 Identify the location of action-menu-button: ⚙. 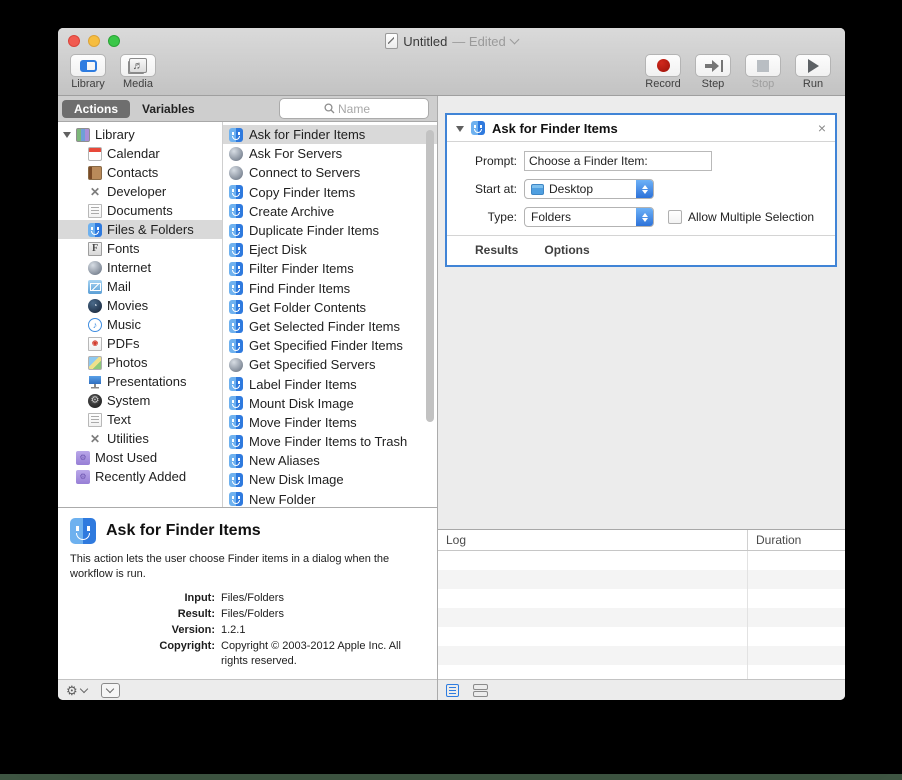
(77, 690).